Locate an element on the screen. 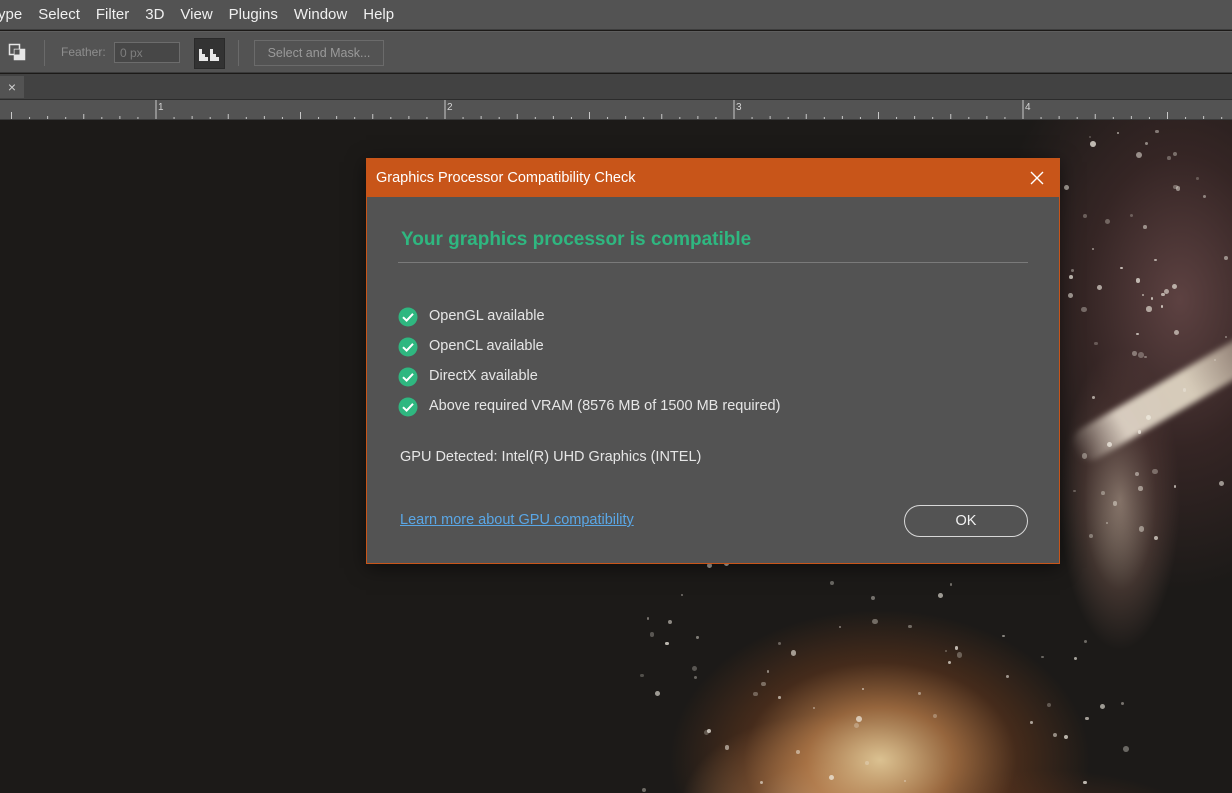 The width and height of the screenshot is (1232, 793). menu-3d: 3D is located at coordinates (154, 15).